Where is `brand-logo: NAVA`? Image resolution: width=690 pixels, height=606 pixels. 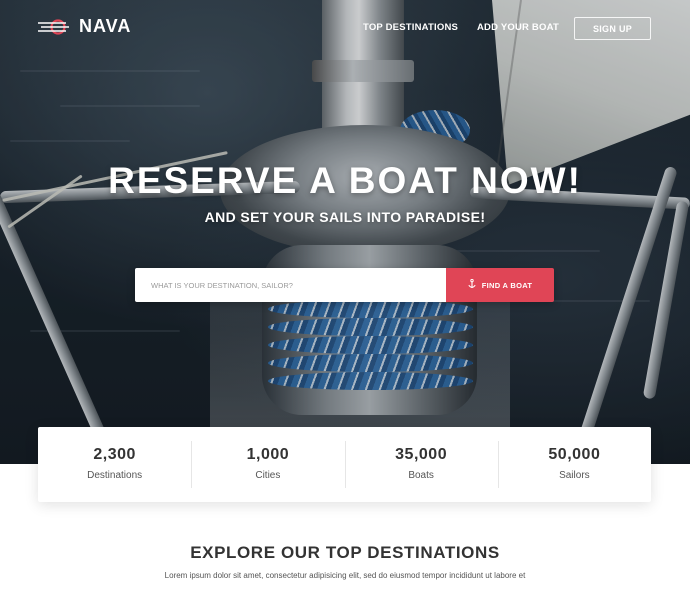
brand-logo: NAVA is located at coordinates (83, 26).